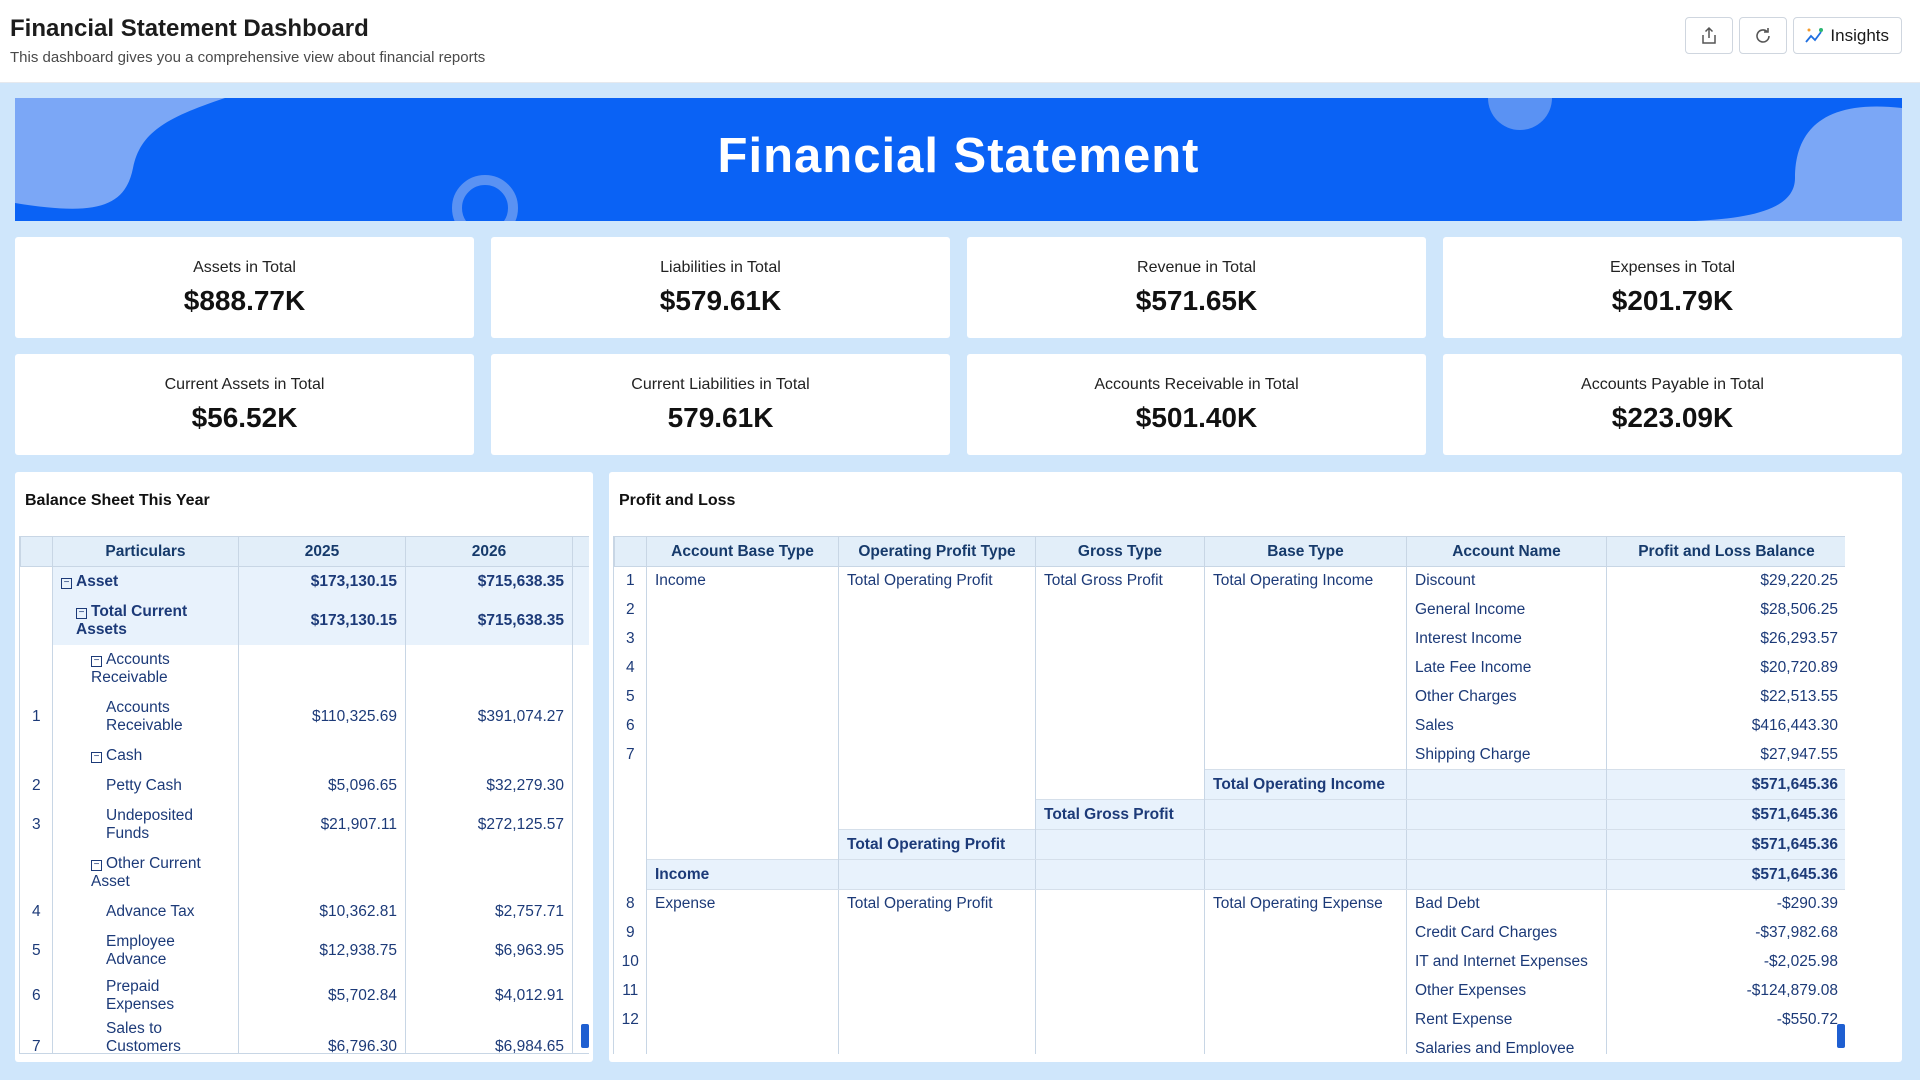  What do you see at coordinates (720, 384) in the screenshot?
I see `kpi-label: Current Liabilities in Total` at bounding box center [720, 384].